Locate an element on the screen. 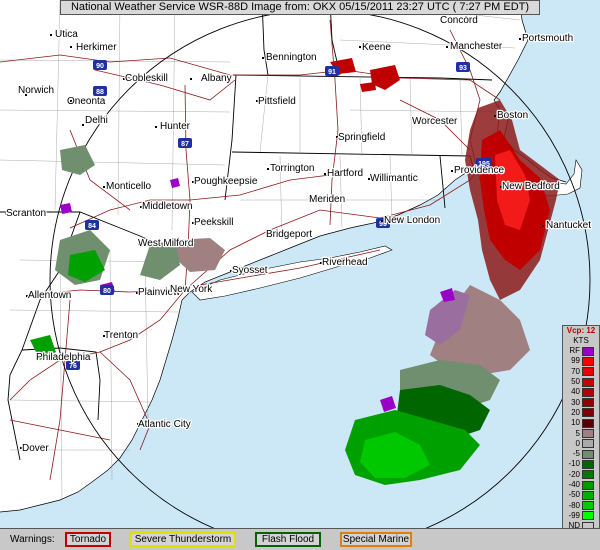 The width and height of the screenshot is (600, 550). legend-row: 5 is located at coordinates (581, 433).